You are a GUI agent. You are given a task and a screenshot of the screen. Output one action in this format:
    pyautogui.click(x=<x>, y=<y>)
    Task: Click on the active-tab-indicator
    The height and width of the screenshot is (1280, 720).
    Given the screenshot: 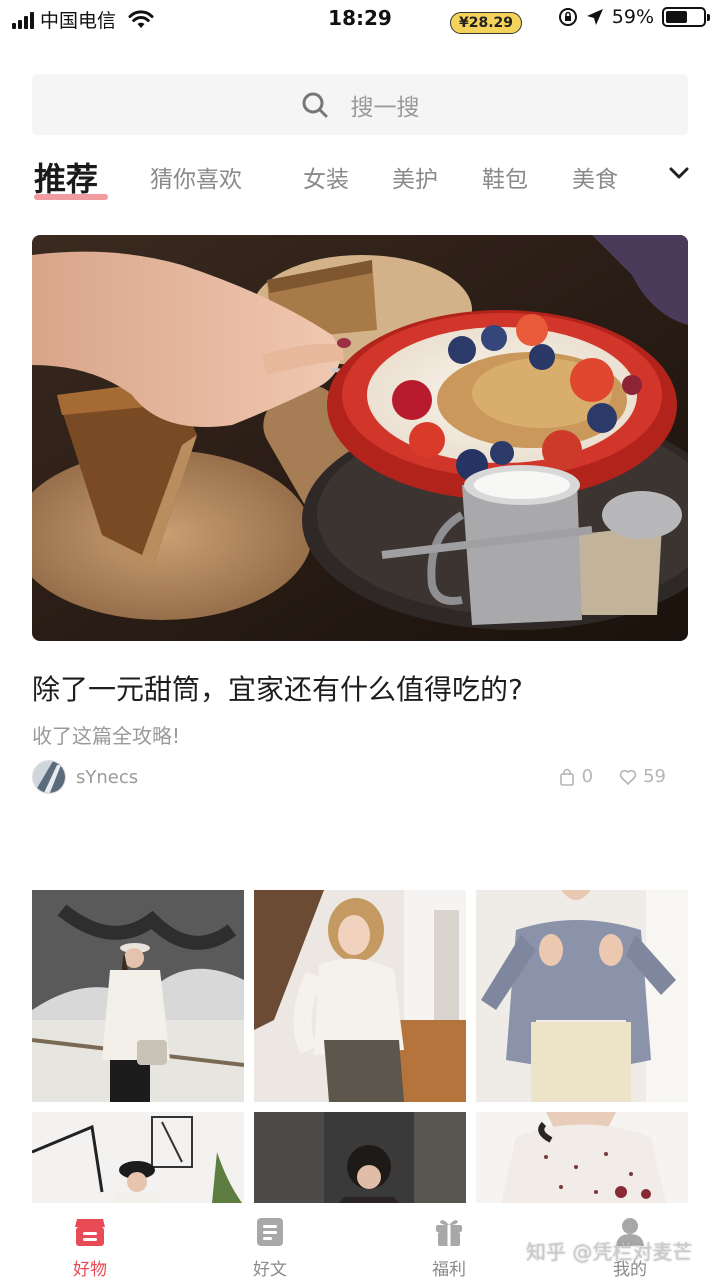 What is the action you would take?
    pyautogui.click(x=71, y=197)
    